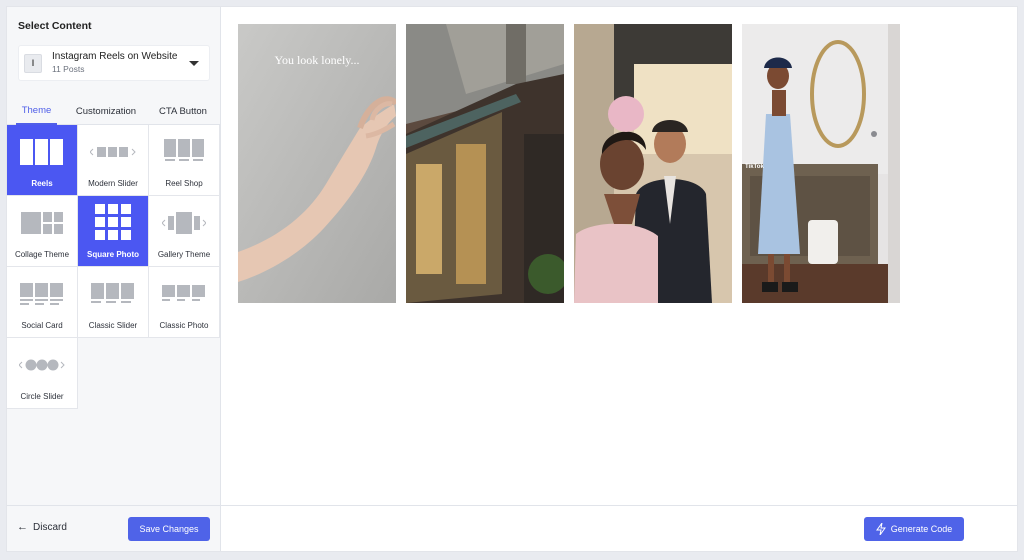 This screenshot has height=560, width=1024. I want to click on theme-label: Gallery Theme, so click(184, 254).